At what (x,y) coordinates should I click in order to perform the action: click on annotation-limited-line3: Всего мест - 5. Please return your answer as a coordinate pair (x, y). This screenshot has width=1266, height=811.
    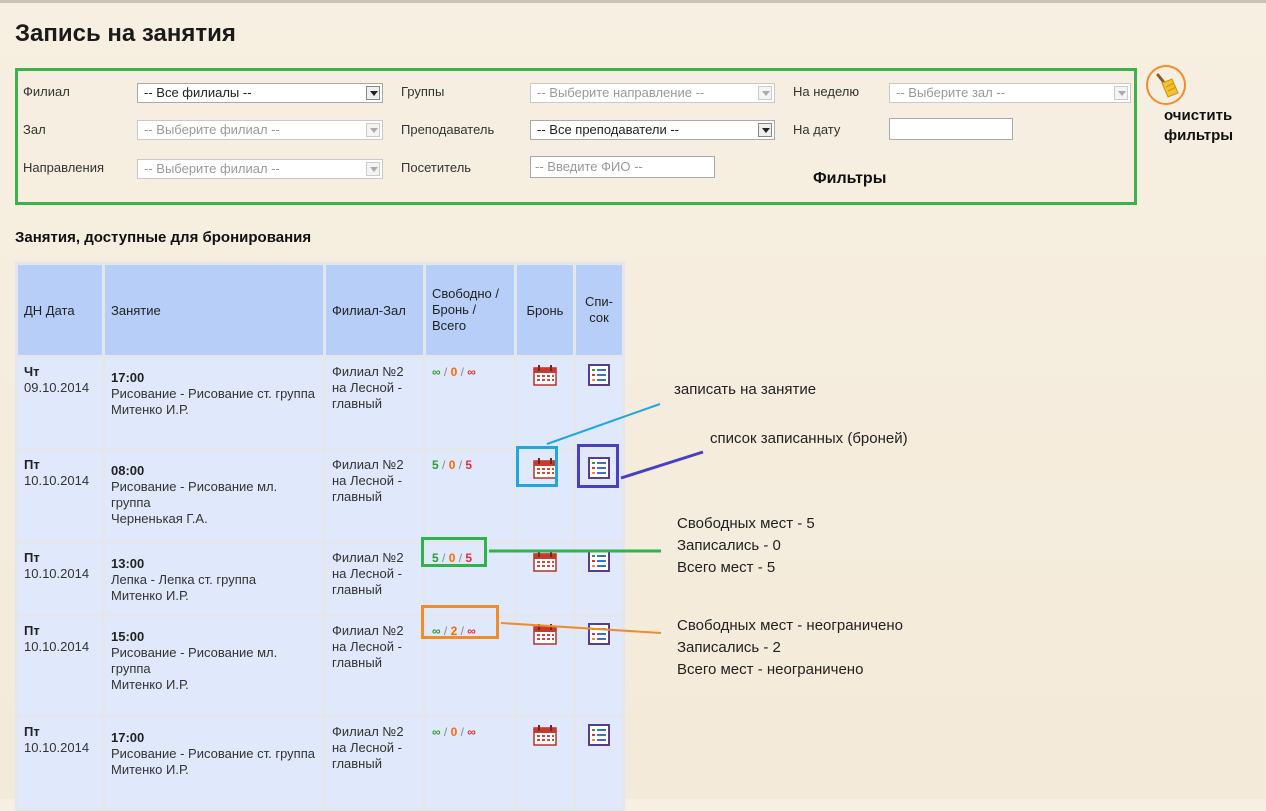
    Looking at the image, I should click on (726, 567).